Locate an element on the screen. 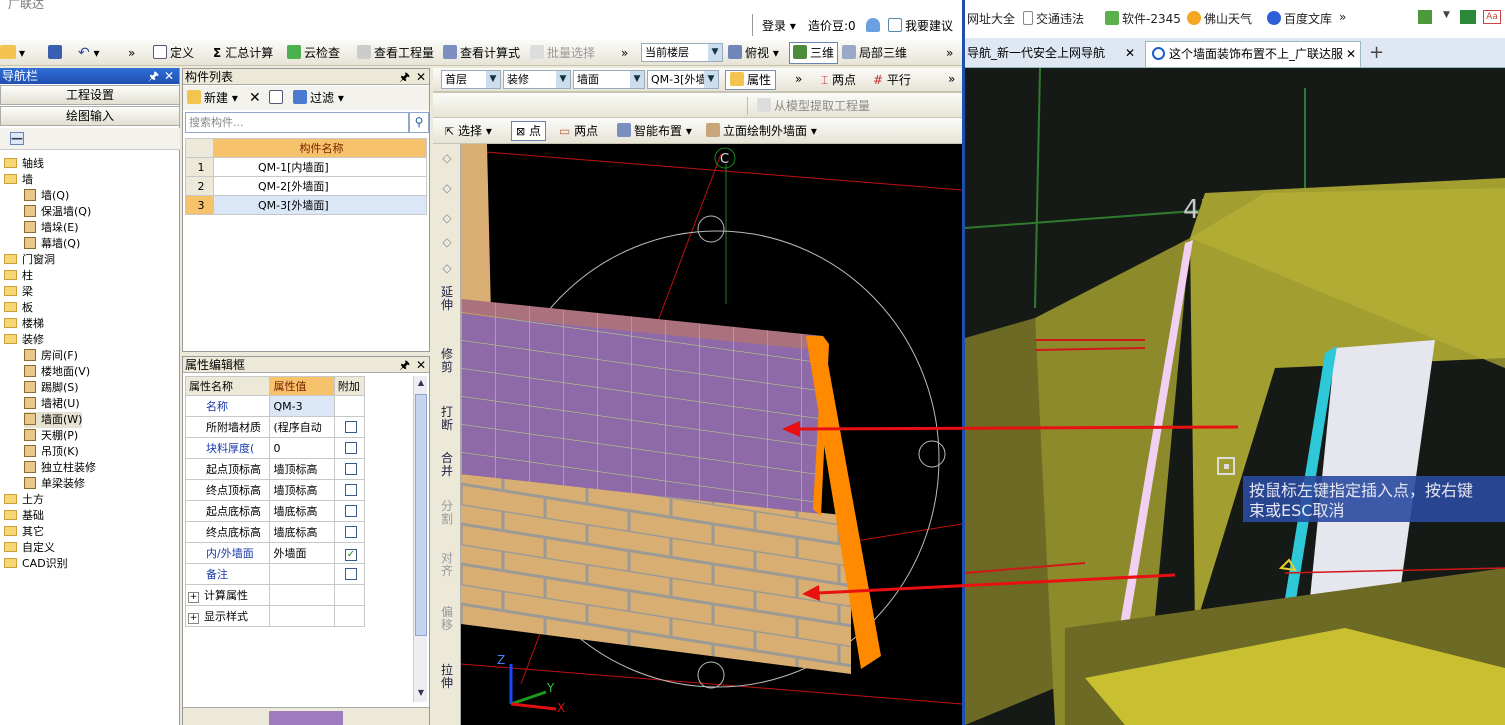 This screenshot has width=1505, height=725. red-arrow-bottom is located at coordinates (996, 584).